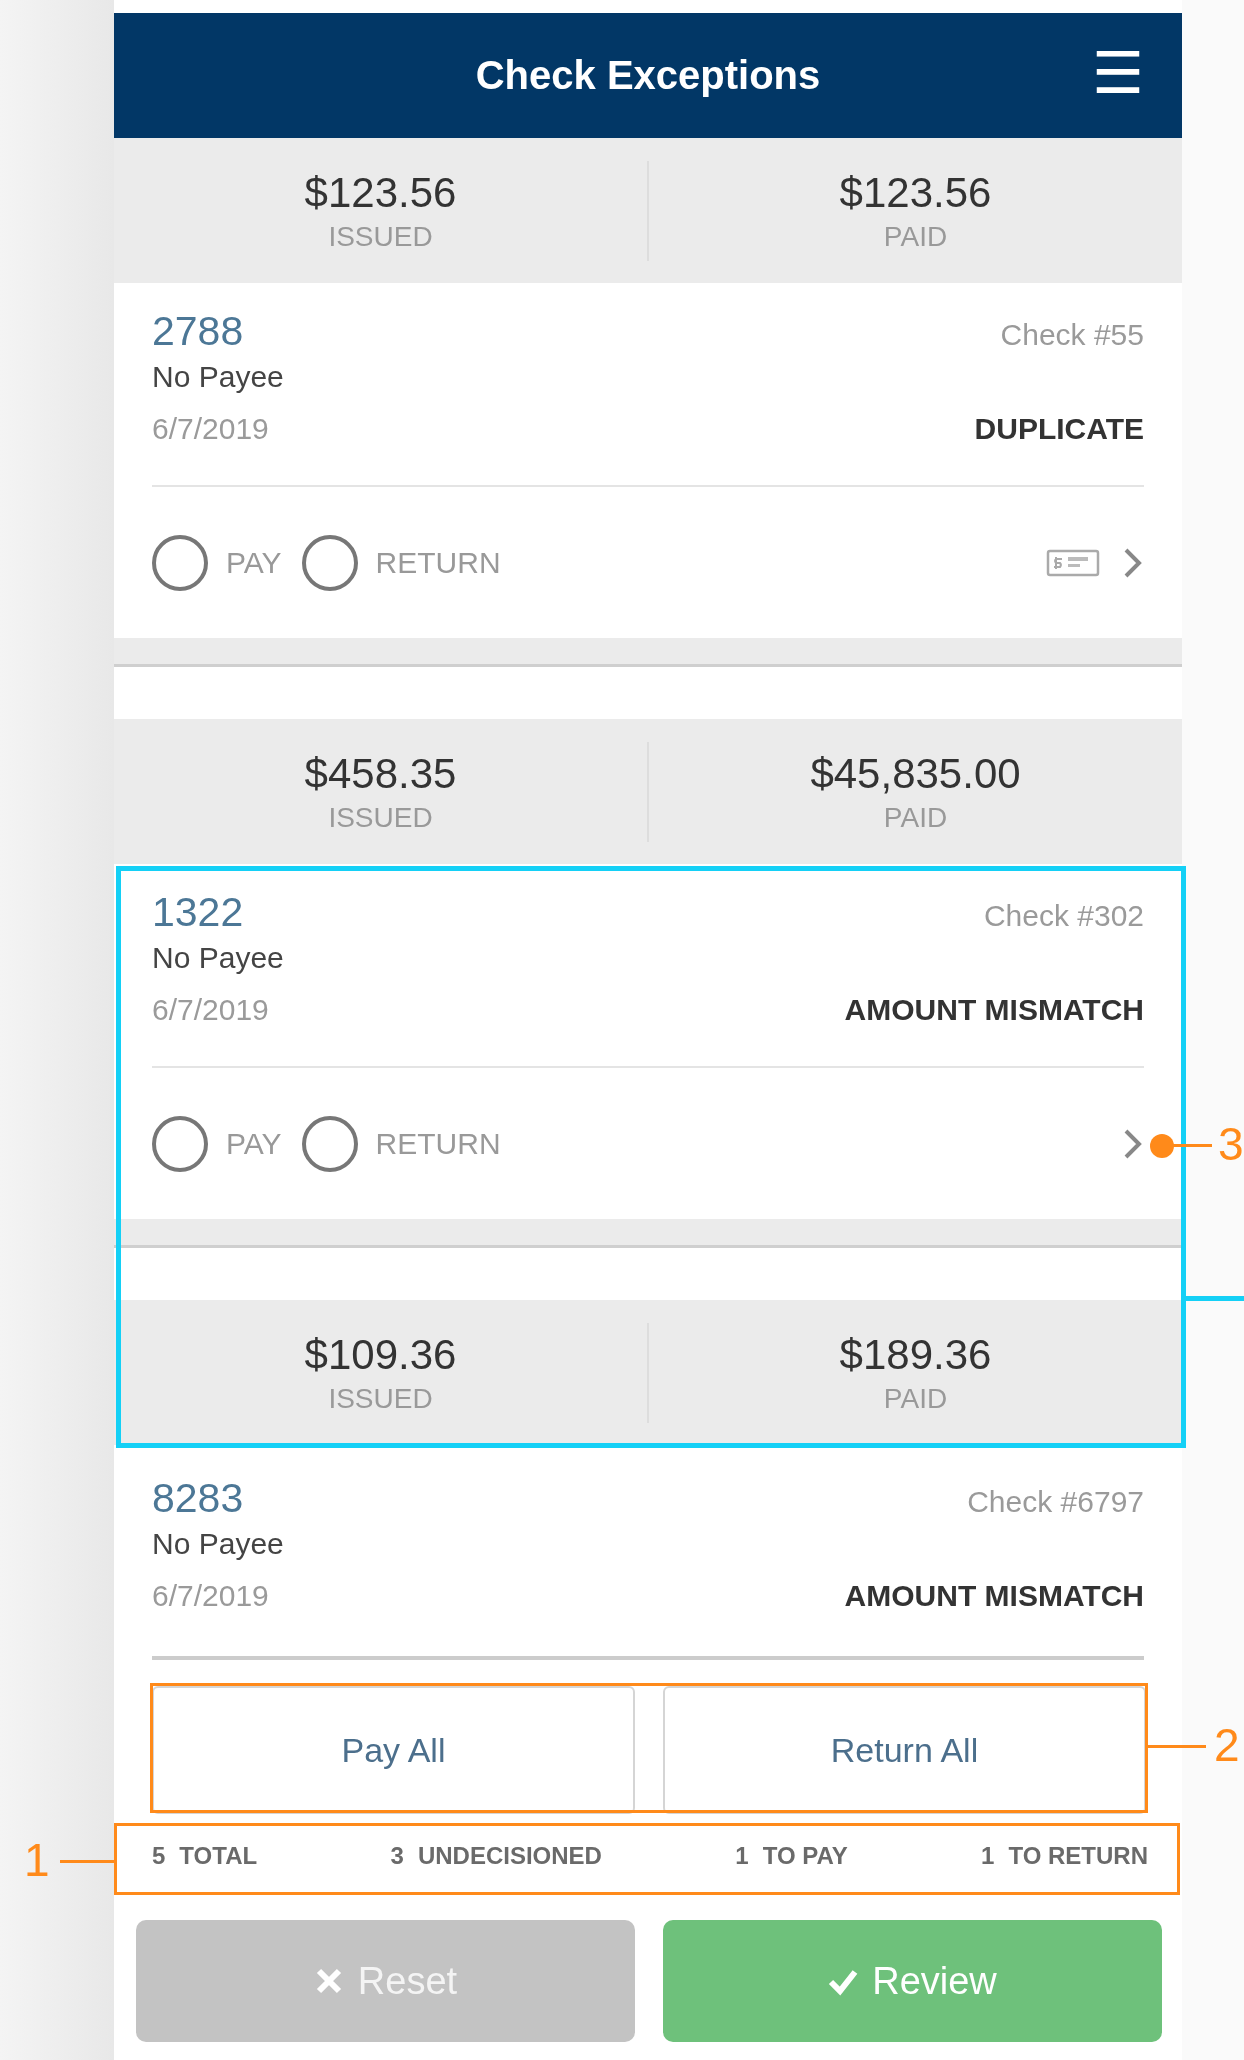  Describe the element at coordinates (198, 1498) in the screenshot. I see `item-number: 8283` at that location.